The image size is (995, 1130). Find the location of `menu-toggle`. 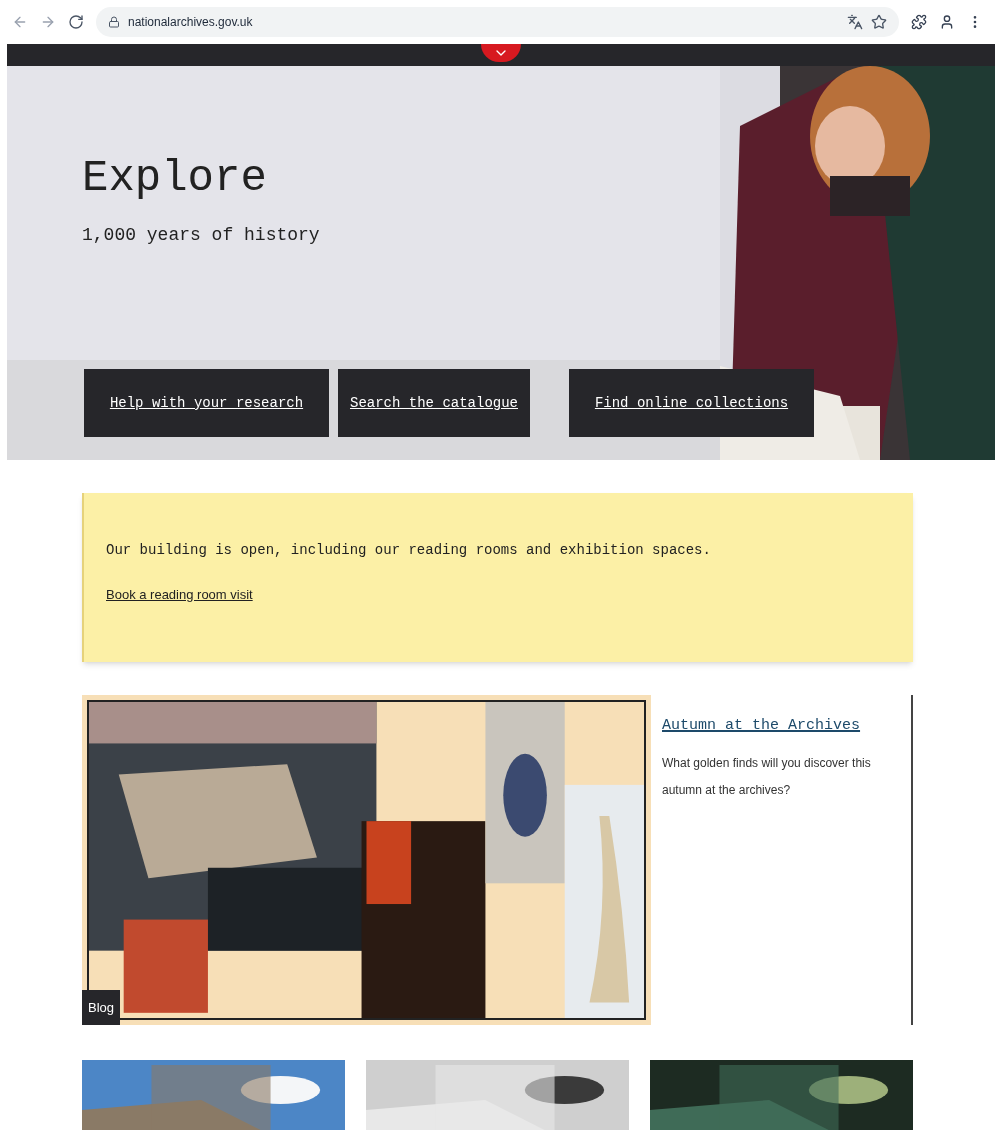

menu-toggle is located at coordinates (501, 53).